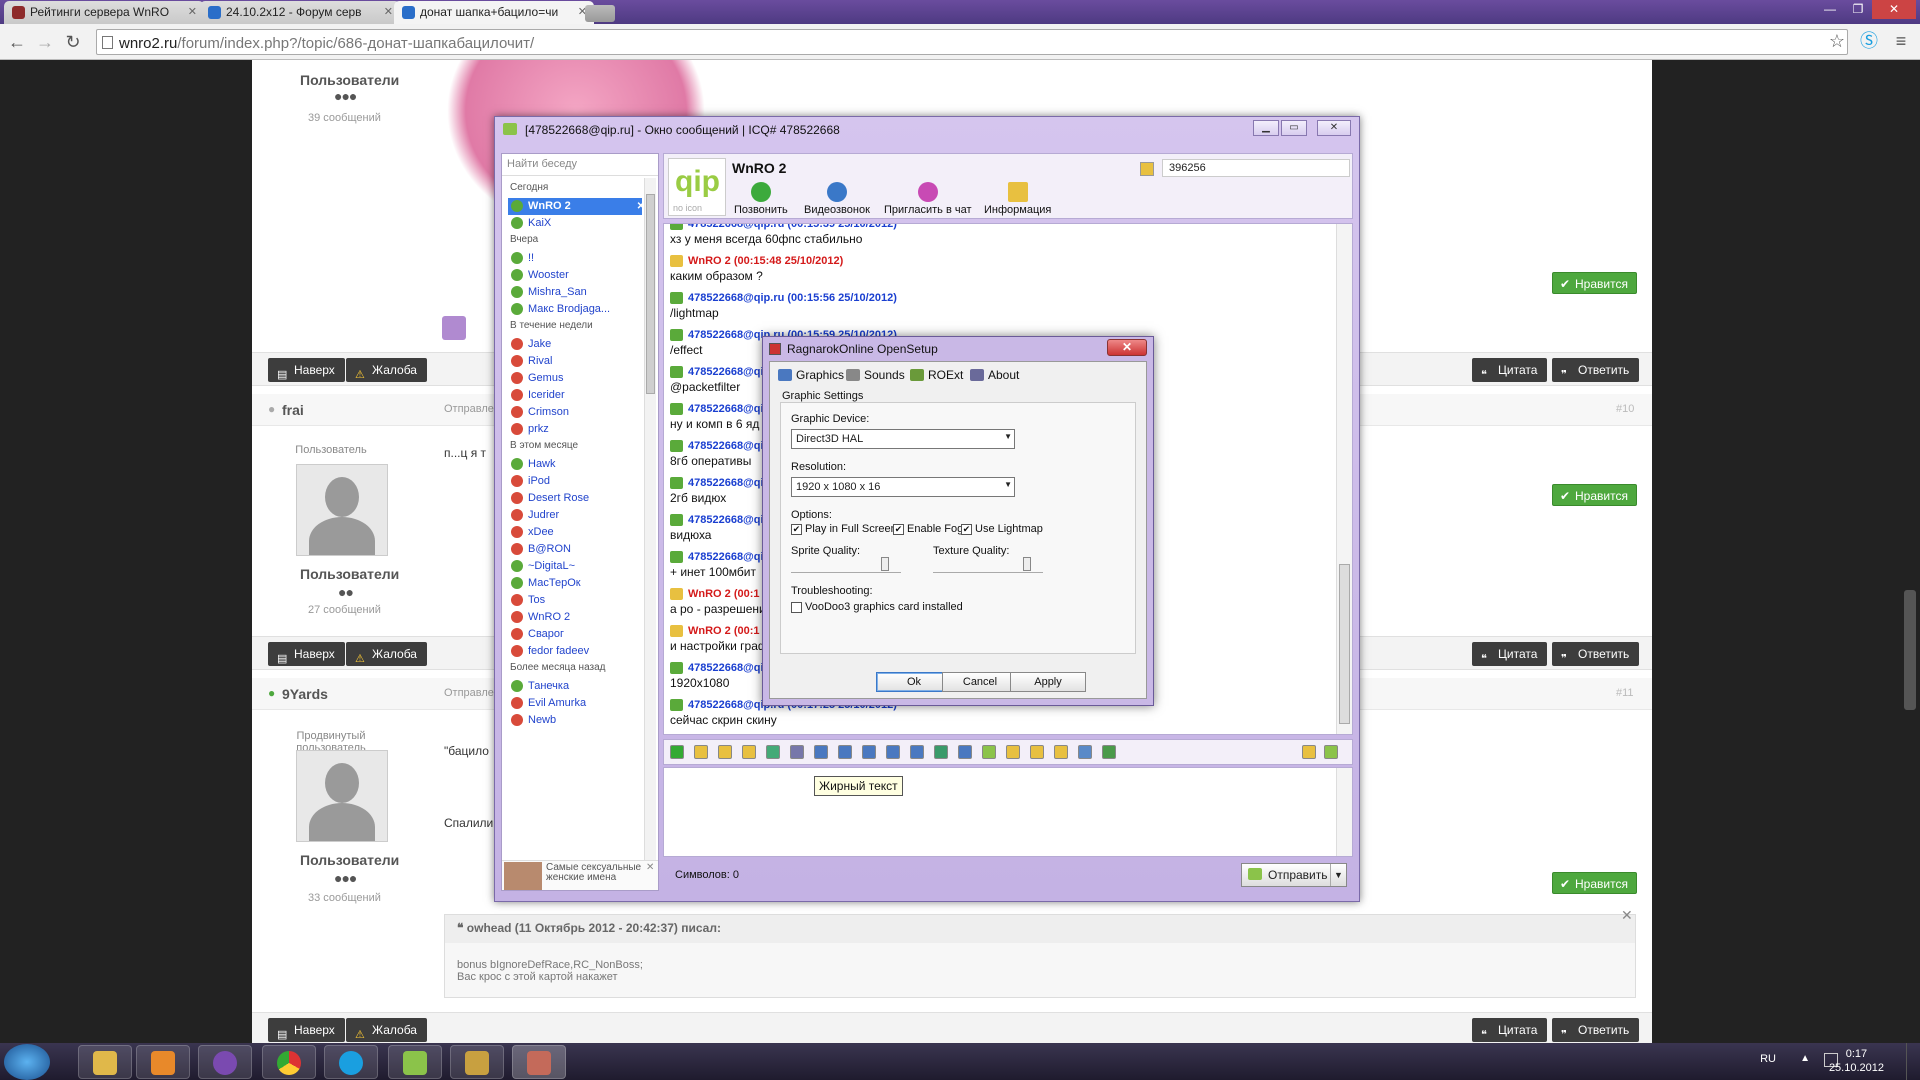  I want to click on contacts-scrollbar, so click(650, 519).